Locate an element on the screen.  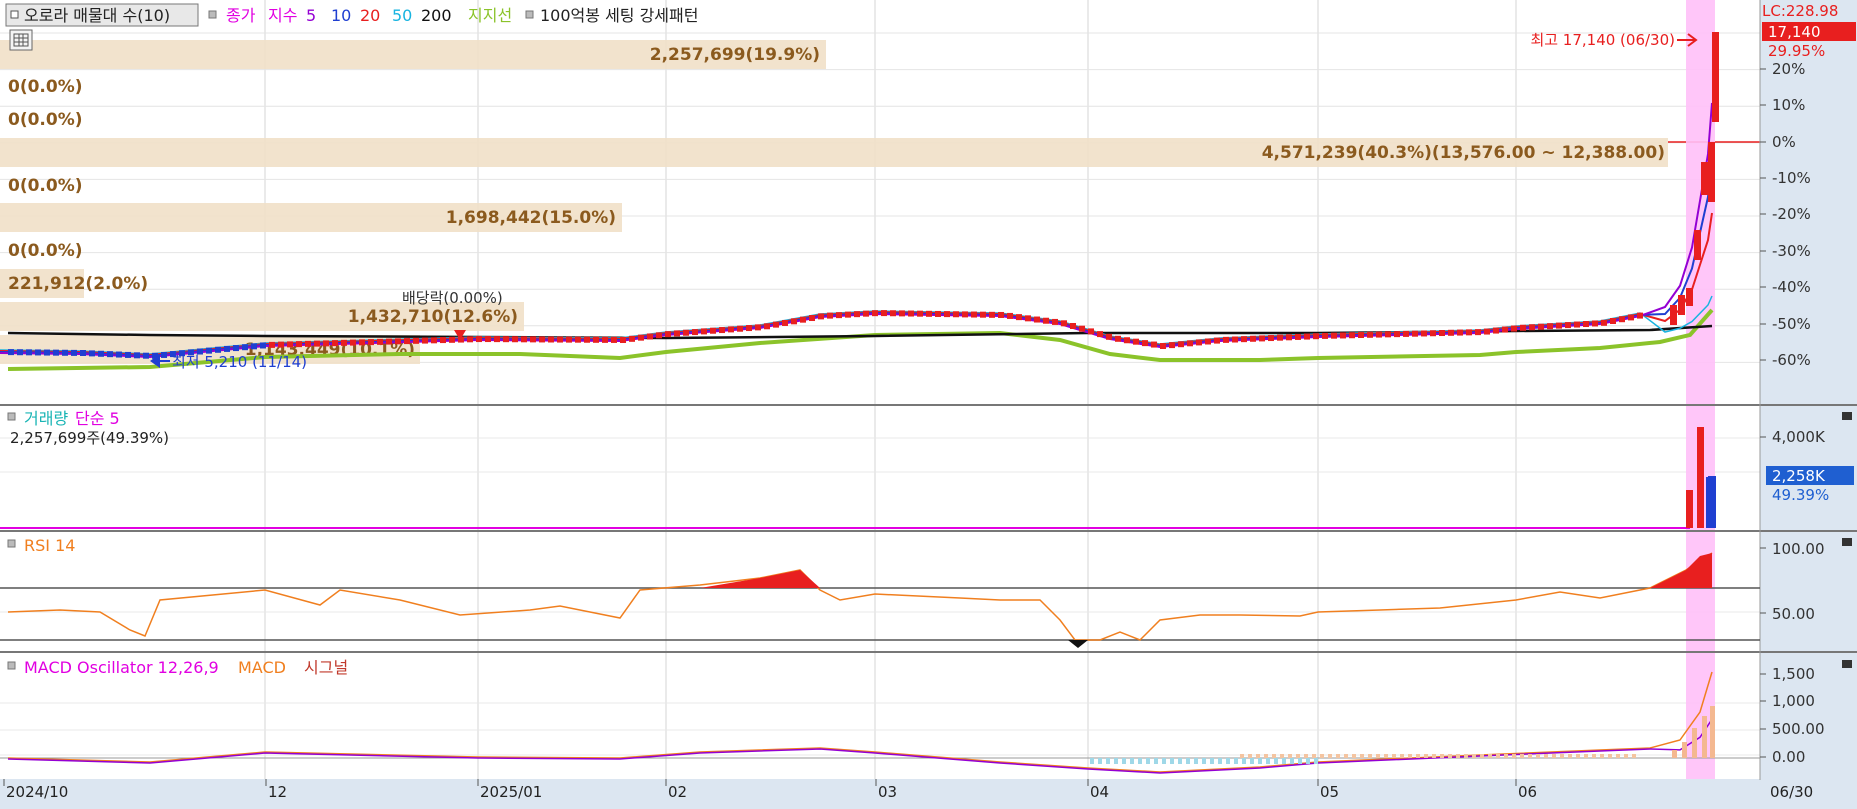
time-label: 2024/10 is located at coordinates (37, 792).